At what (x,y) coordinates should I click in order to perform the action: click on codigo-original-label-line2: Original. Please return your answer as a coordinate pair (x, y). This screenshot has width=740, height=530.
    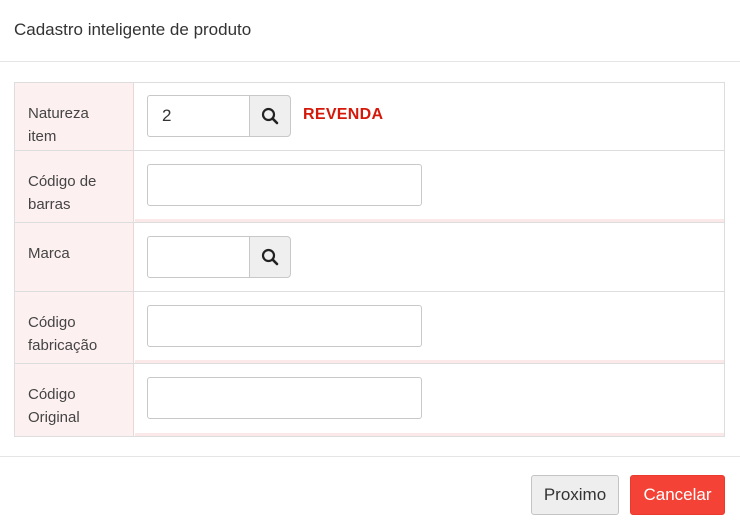
    Looking at the image, I should click on (54, 417).